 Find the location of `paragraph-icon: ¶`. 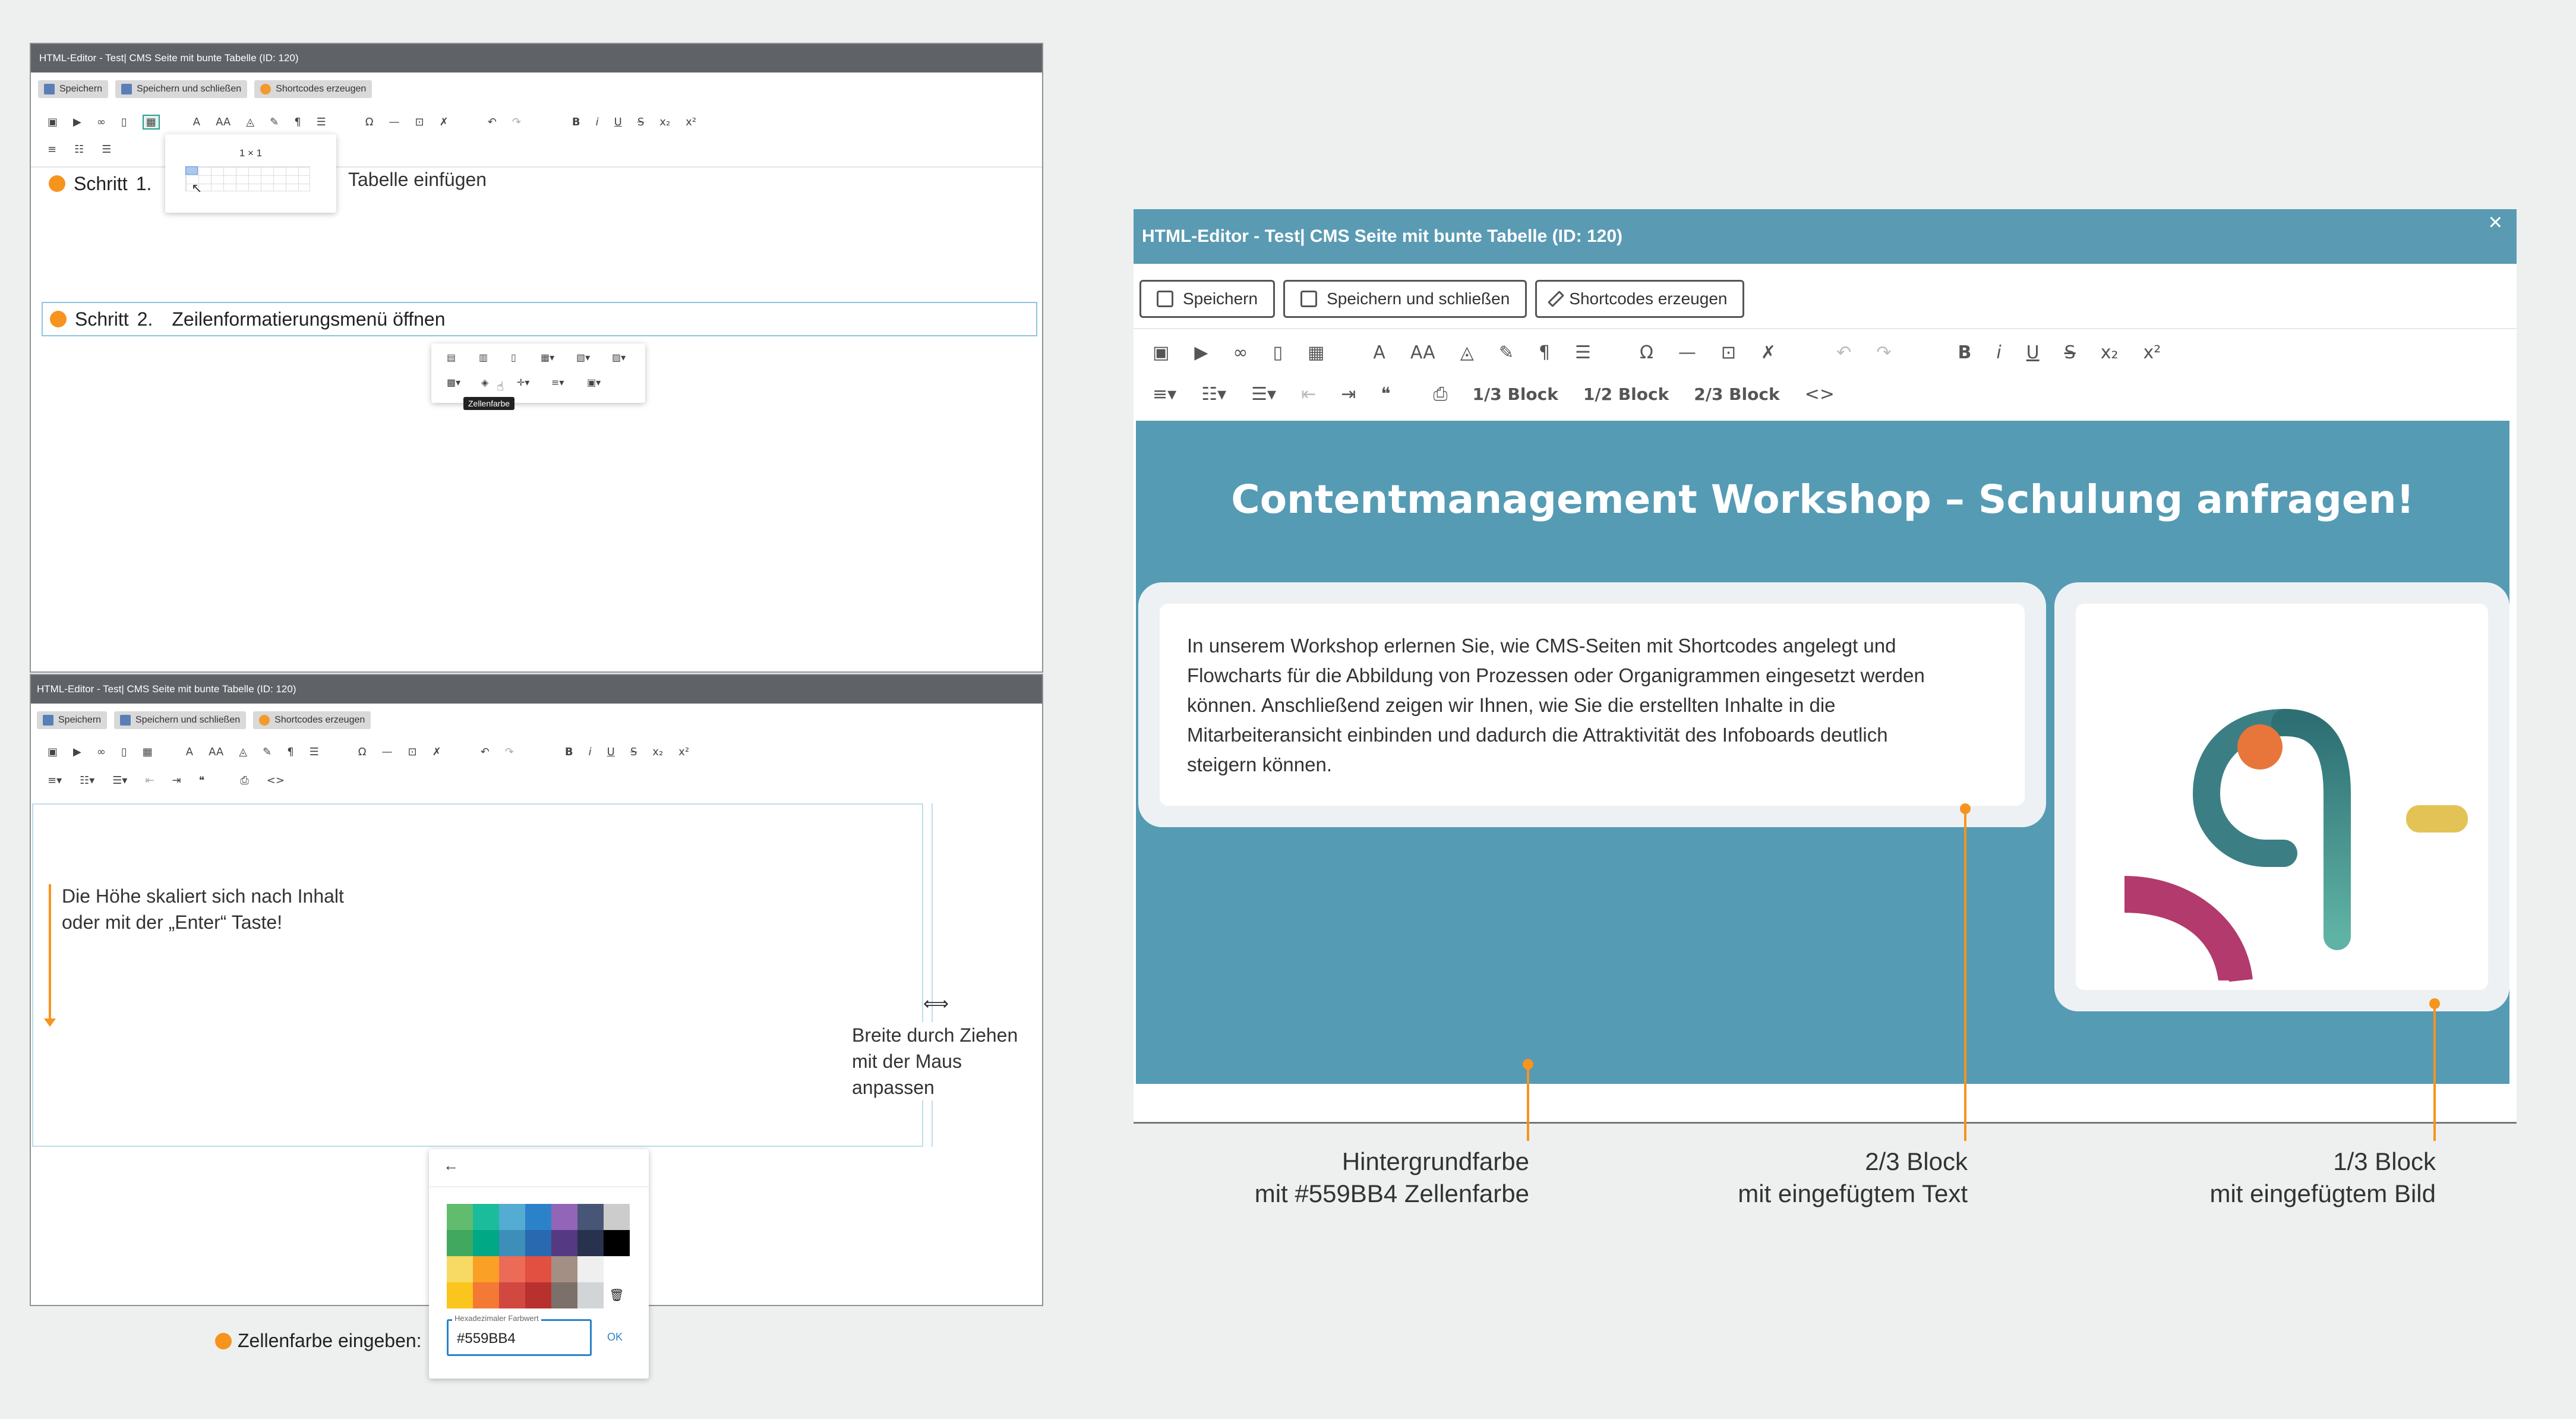

paragraph-icon: ¶ is located at coordinates (1544, 352).